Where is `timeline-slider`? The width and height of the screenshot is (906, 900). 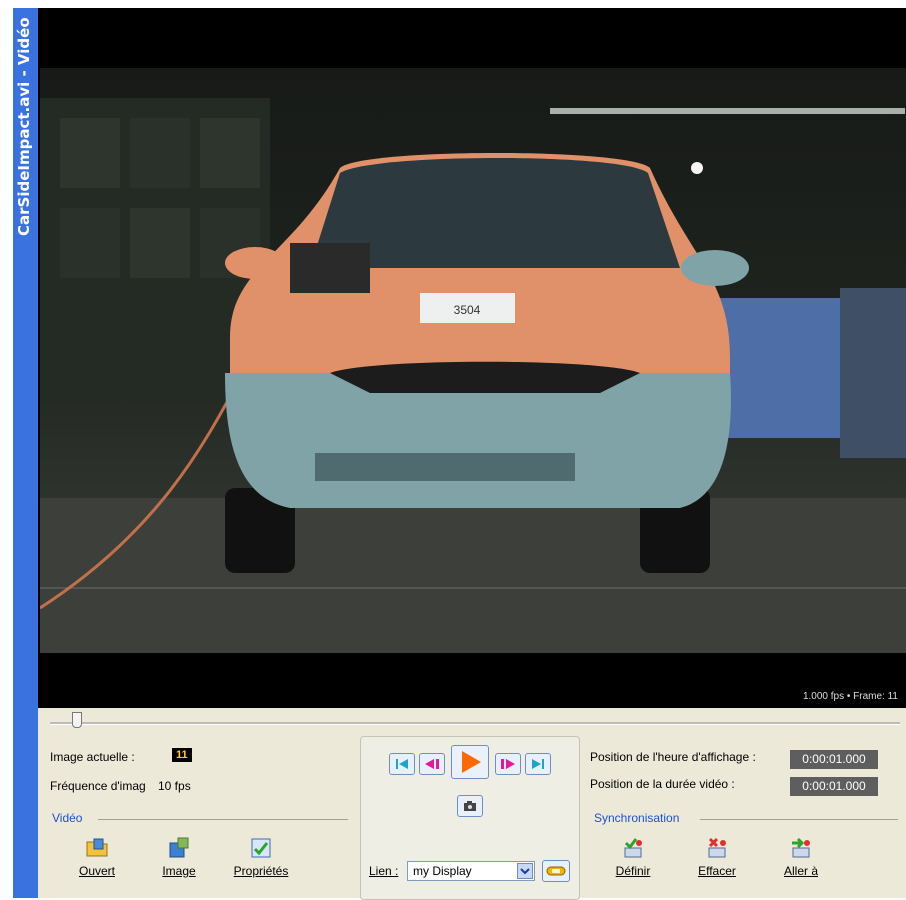
timeline-slider is located at coordinates (475, 723).